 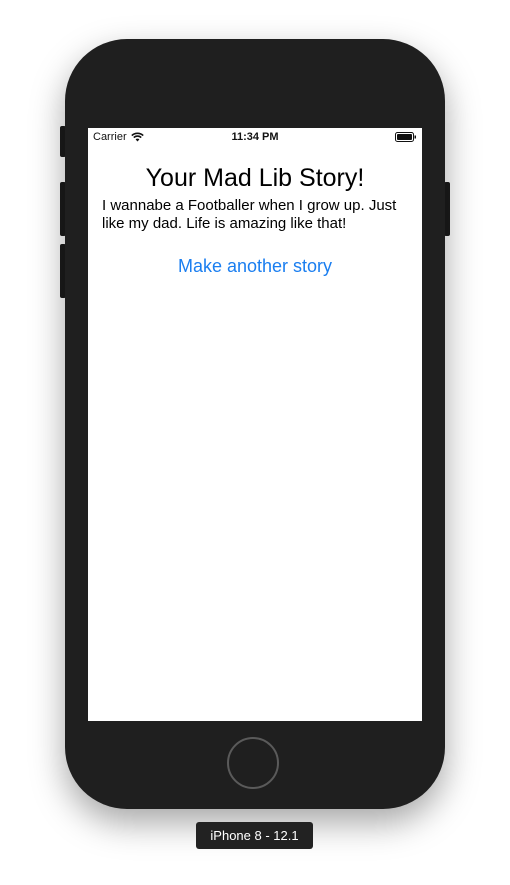 What do you see at coordinates (254, 835) in the screenshot?
I see `device-label: iPhone 8 - 12.1` at bounding box center [254, 835].